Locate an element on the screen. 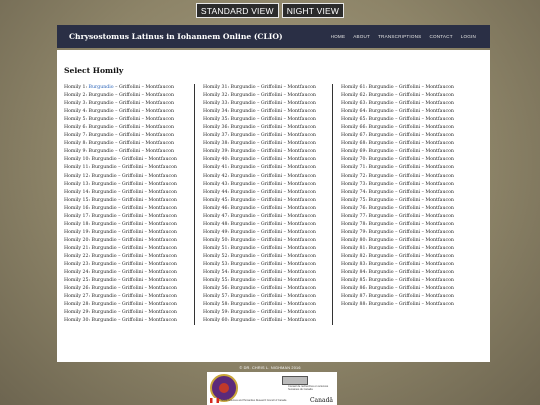  nav-home: HOME is located at coordinates (338, 36).